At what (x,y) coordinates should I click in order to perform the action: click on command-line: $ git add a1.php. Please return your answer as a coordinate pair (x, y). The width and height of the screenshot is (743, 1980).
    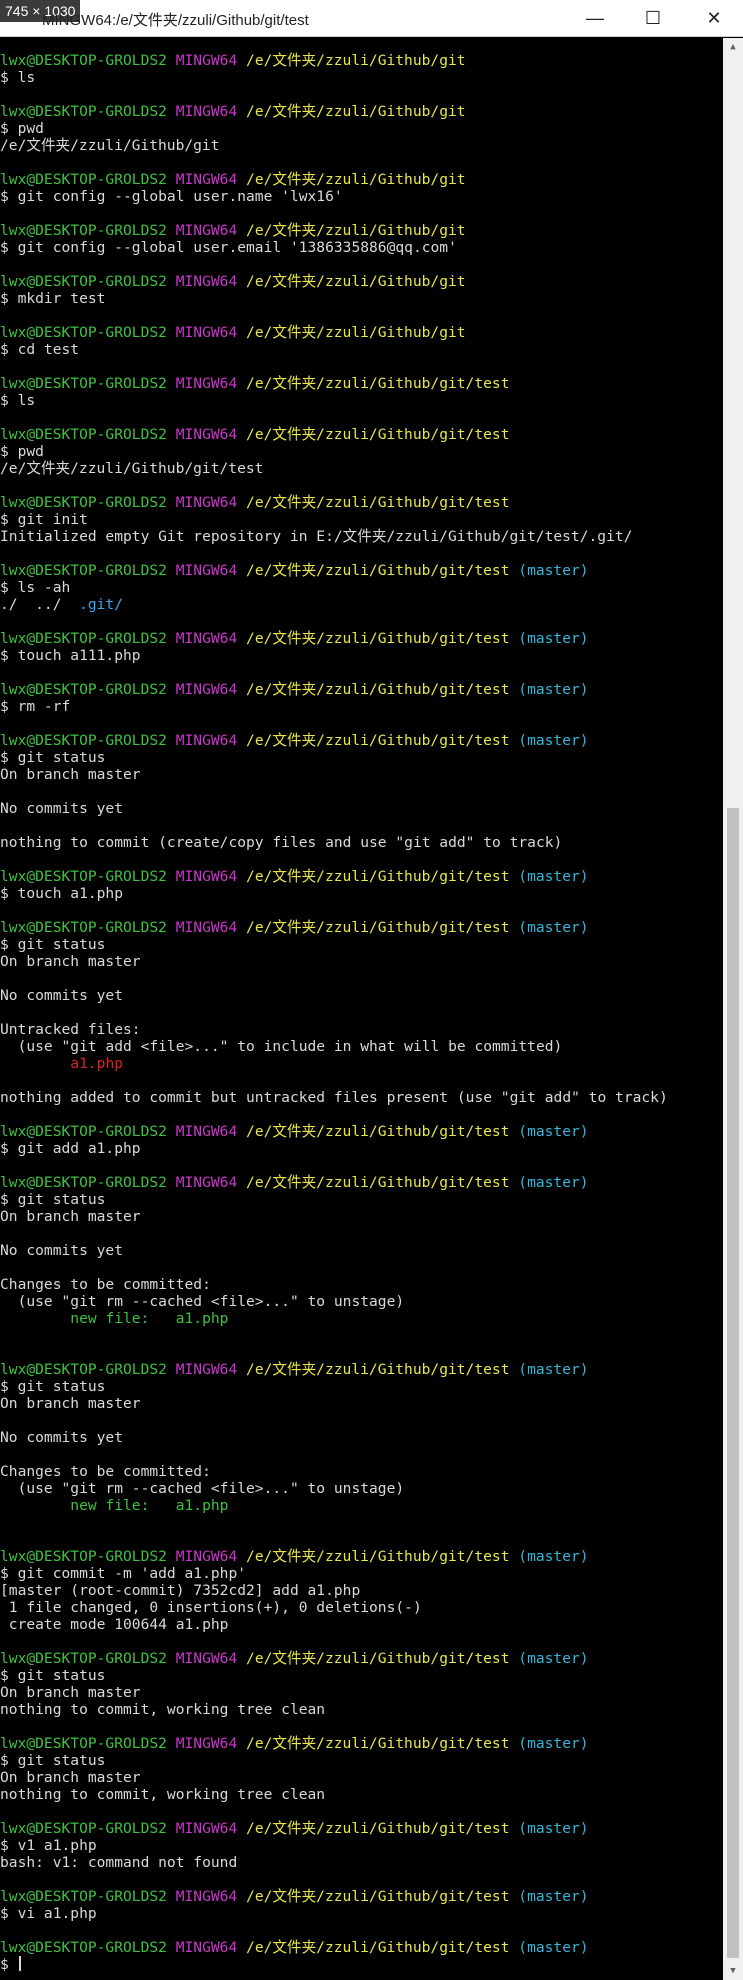
    Looking at the image, I should click on (361, 1148).